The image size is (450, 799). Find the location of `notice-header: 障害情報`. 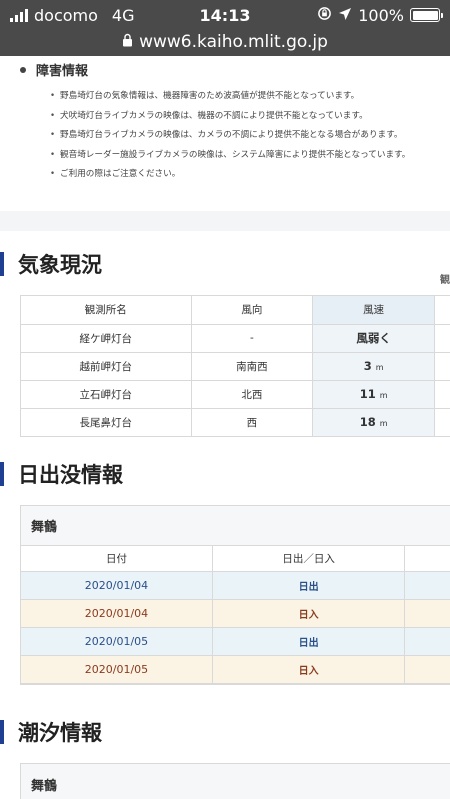

notice-header: 障害情報 is located at coordinates (226, 69).